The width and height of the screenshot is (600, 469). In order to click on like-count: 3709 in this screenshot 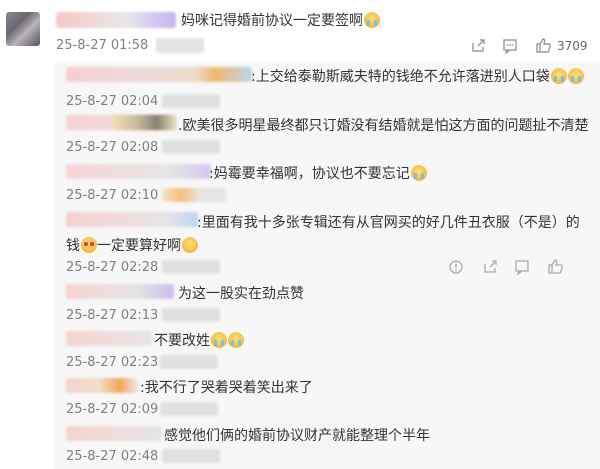, I will do `click(572, 46)`.